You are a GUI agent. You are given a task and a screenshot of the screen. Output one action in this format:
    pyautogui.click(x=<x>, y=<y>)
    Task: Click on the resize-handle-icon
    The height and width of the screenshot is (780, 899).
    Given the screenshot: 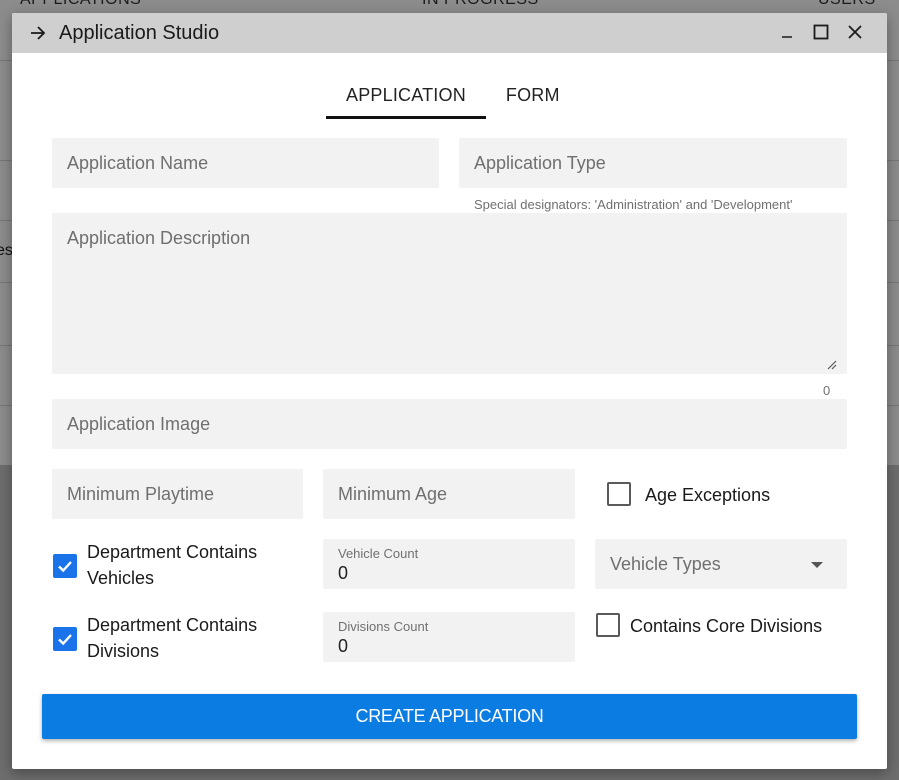 What is the action you would take?
    pyautogui.click(x=831, y=364)
    